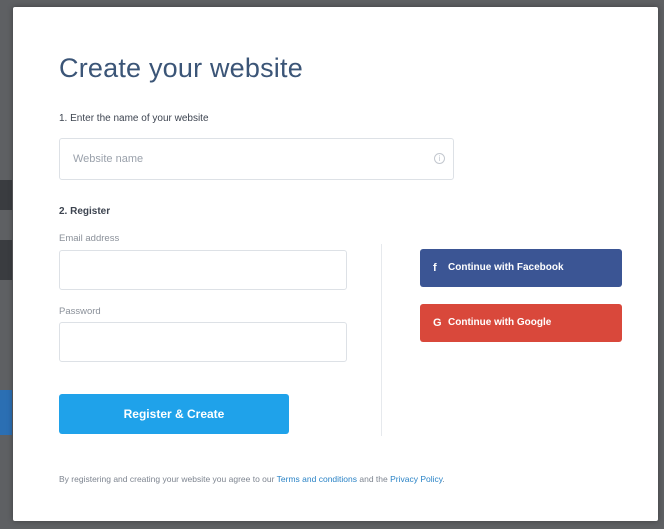  I want to click on email-input, so click(203, 270).